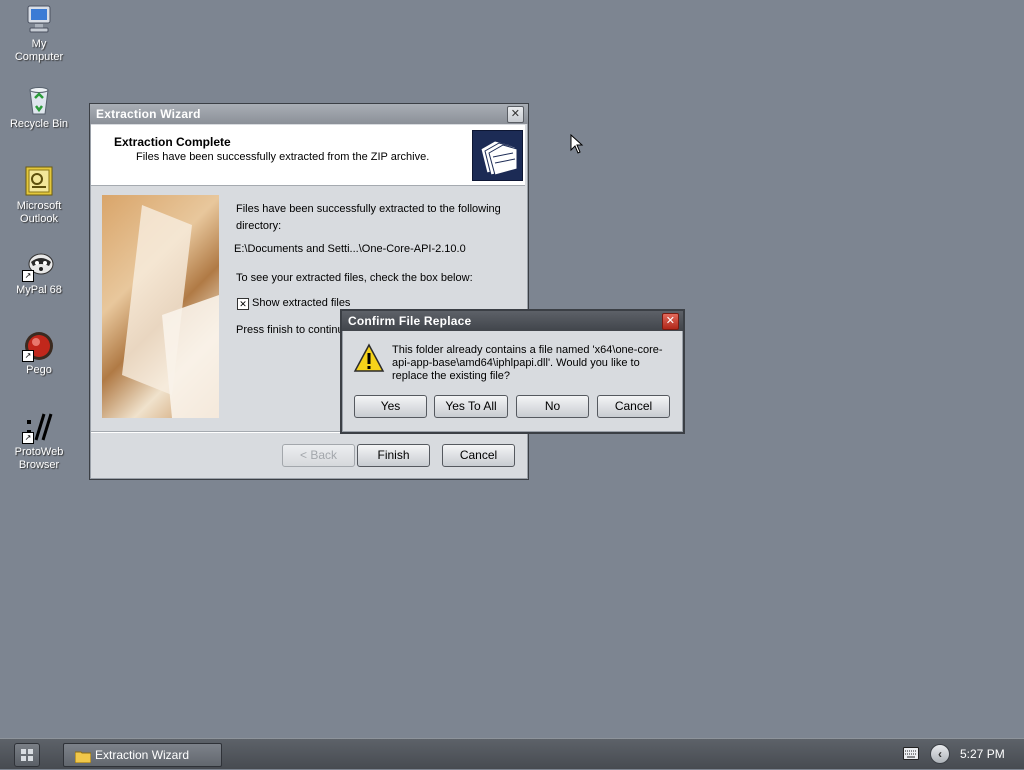 The width and height of the screenshot is (1024, 770). I want to click on wizard-title: Extraction Wizard, so click(148, 114).